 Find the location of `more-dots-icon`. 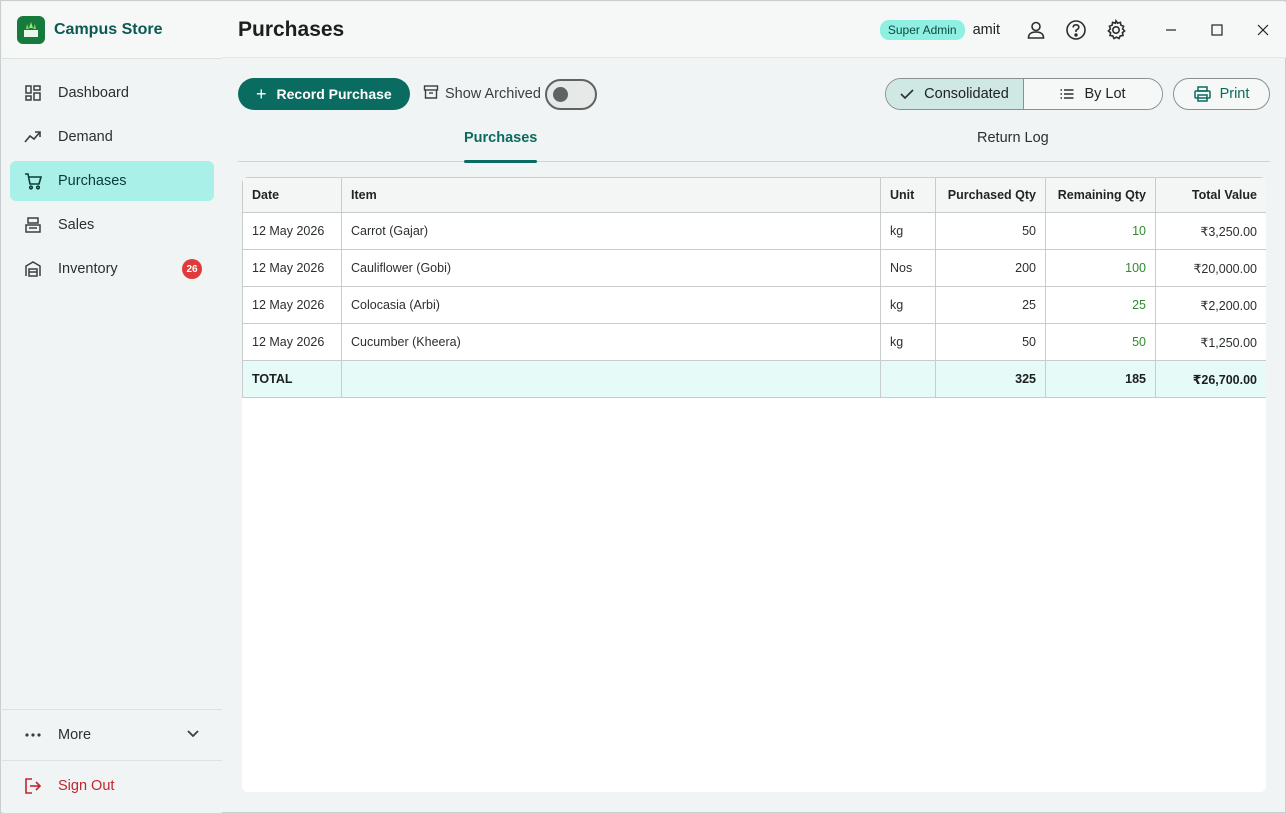

more-dots-icon is located at coordinates (33, 735).